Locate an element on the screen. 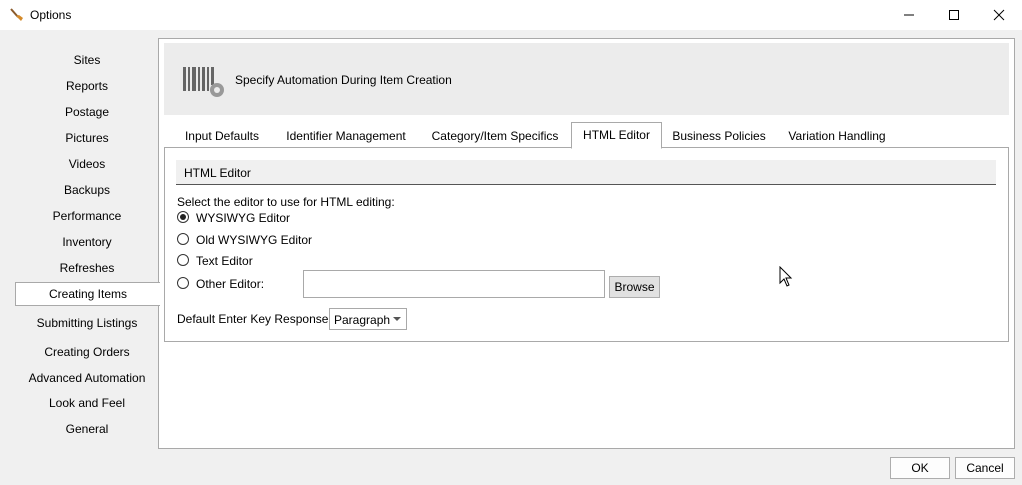  radio-old-wysiwyg-editor-label: Old WYSIWYG Editor is located at coordinates (254, 240).